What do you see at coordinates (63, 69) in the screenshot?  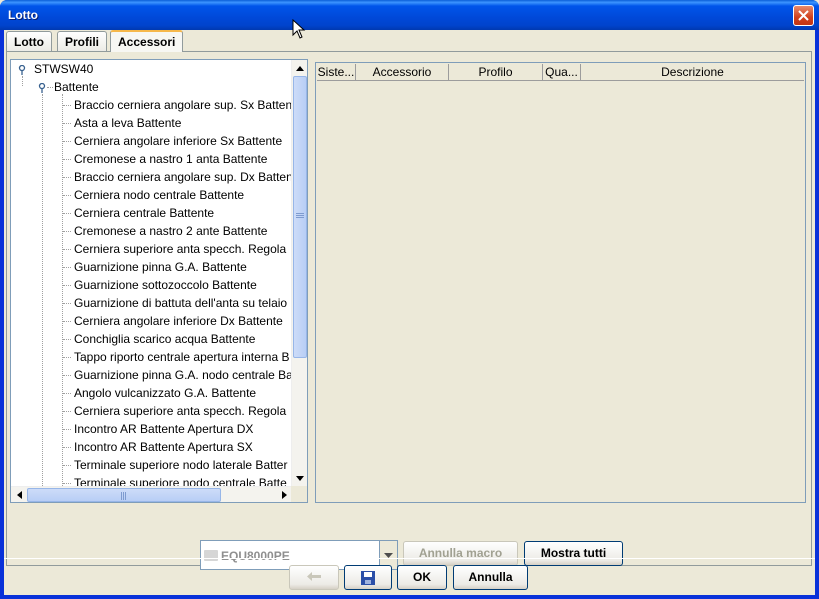 I see `tree-root-node: STWSW40` at bounding box center [63, 69].